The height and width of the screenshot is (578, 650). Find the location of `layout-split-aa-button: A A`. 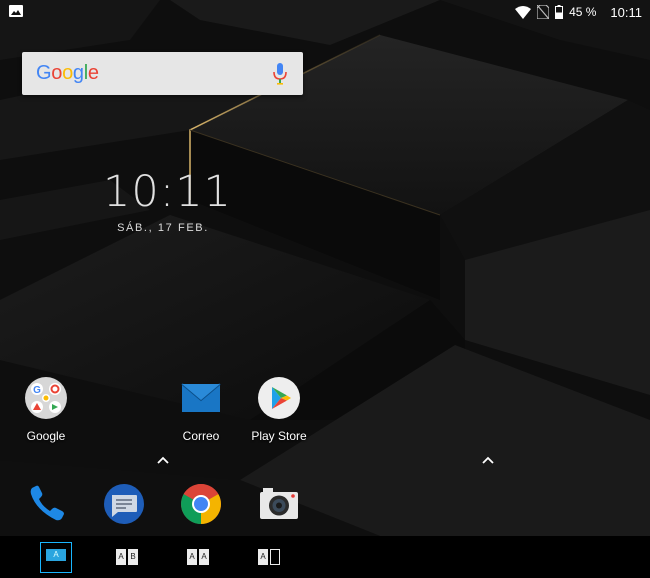

layout-split-aa-button: A A is located at coordinates (198, 557).